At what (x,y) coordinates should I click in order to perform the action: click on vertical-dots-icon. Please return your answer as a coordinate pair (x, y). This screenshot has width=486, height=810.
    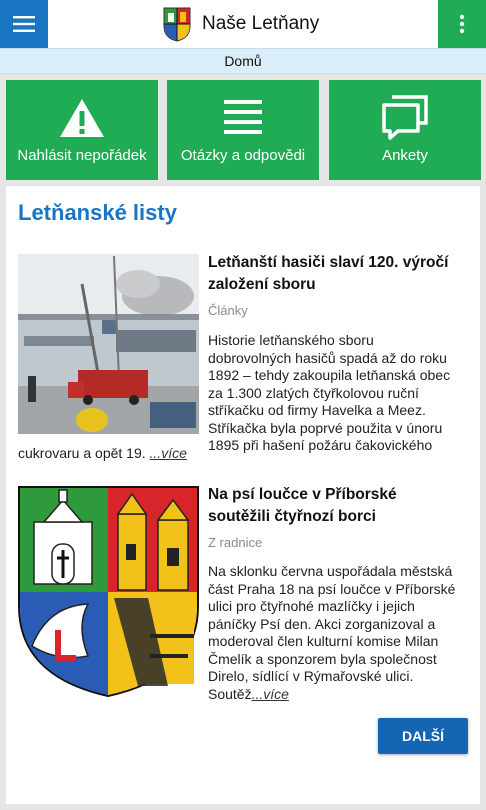
    Looking at the image, I should click on (462, 24).